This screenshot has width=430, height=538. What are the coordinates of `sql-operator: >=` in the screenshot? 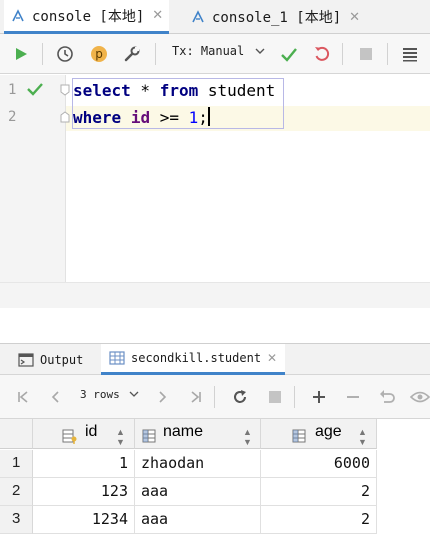 It's located at (169, 117).